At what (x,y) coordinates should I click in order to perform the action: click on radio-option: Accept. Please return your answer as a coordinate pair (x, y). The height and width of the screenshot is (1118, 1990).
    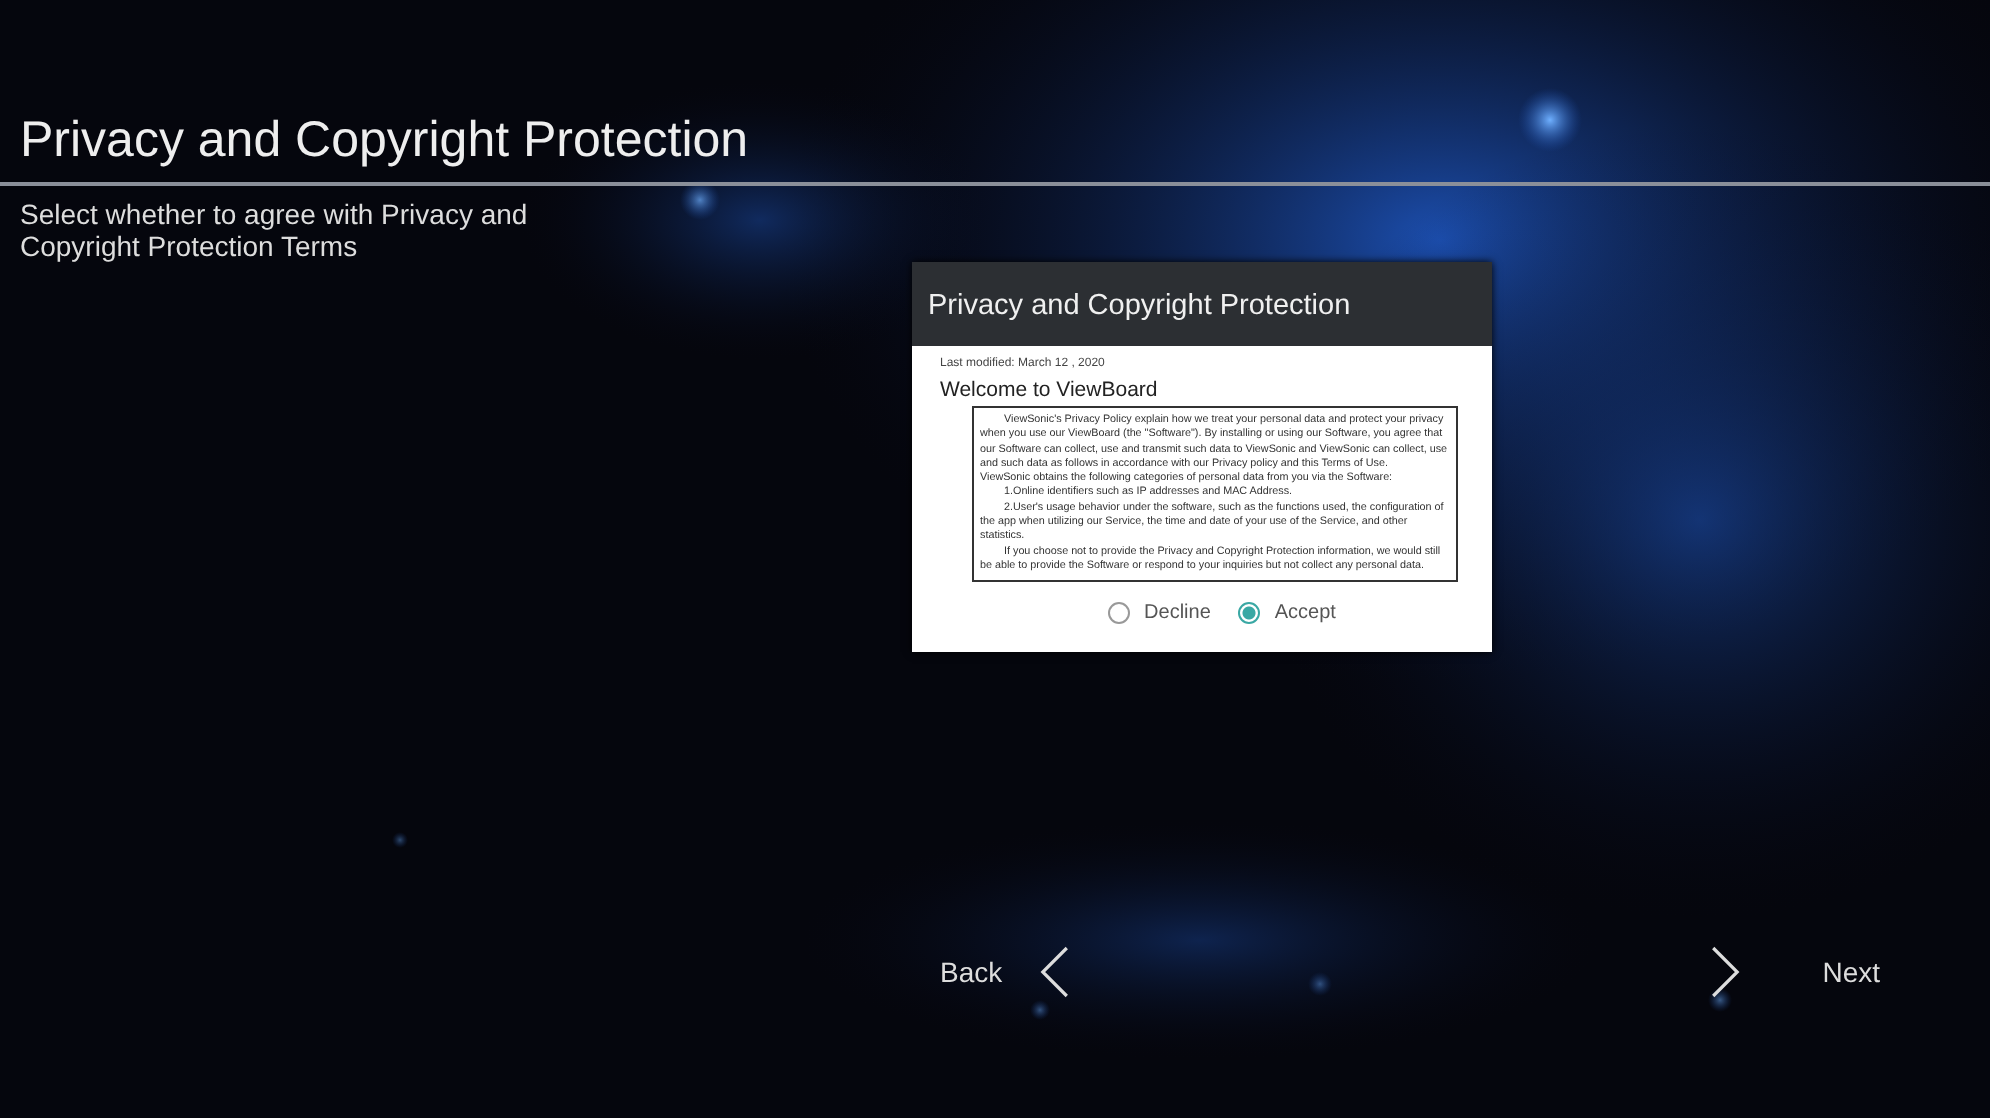
    Looking at the image, I should click on (1287, 613).